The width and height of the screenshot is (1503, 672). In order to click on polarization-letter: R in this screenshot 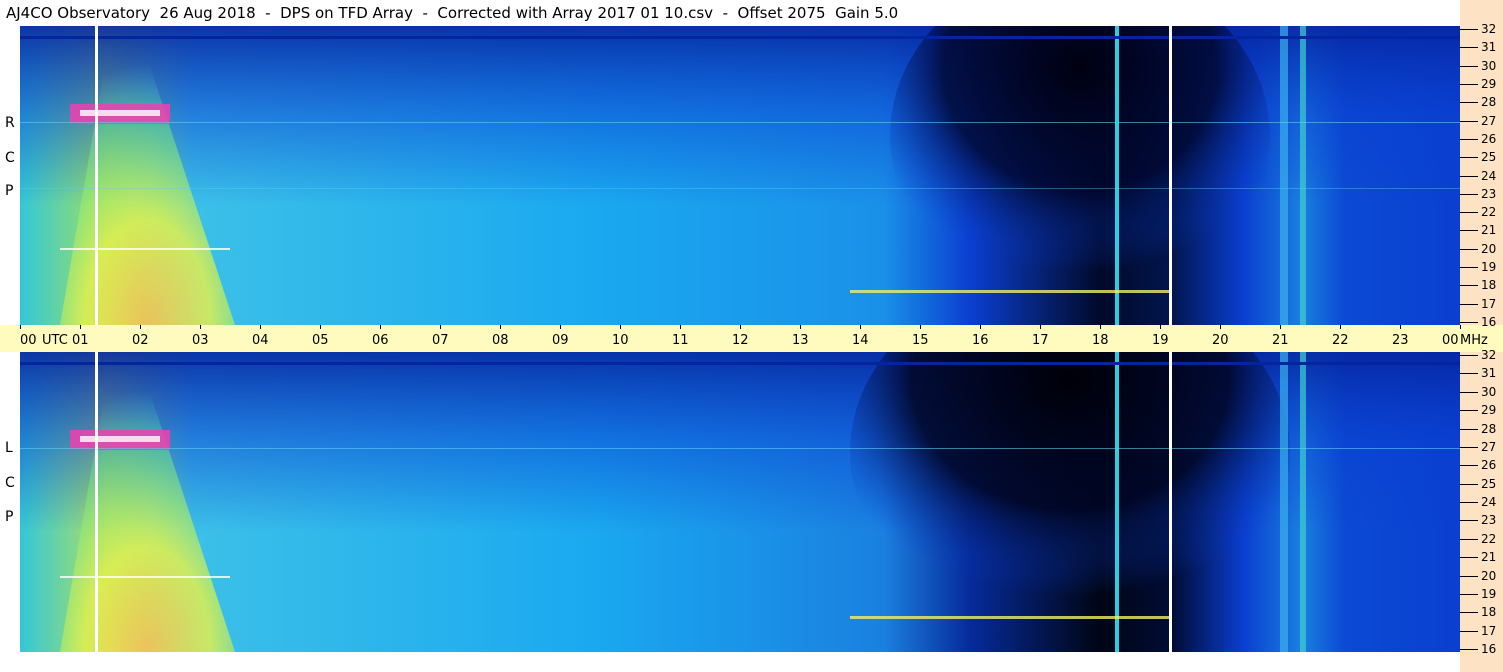, I will do `click(10, 123)`.